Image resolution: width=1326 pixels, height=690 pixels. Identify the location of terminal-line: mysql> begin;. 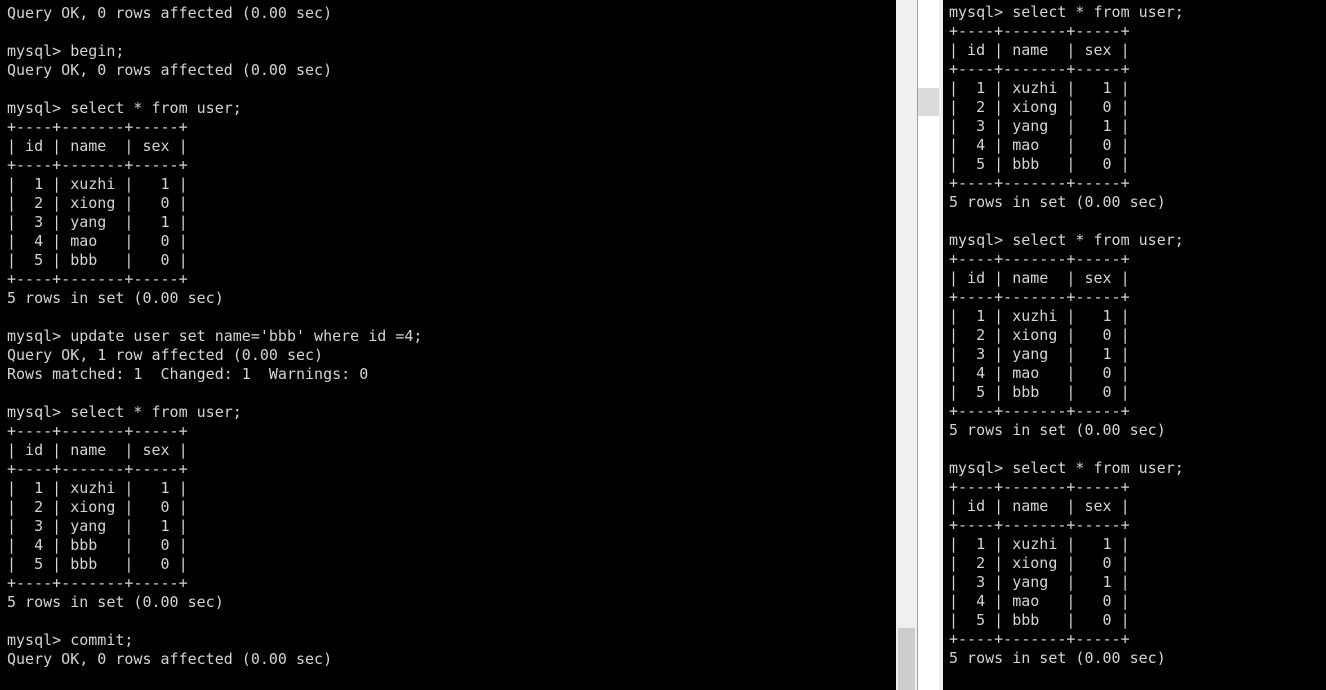
(66, 51).